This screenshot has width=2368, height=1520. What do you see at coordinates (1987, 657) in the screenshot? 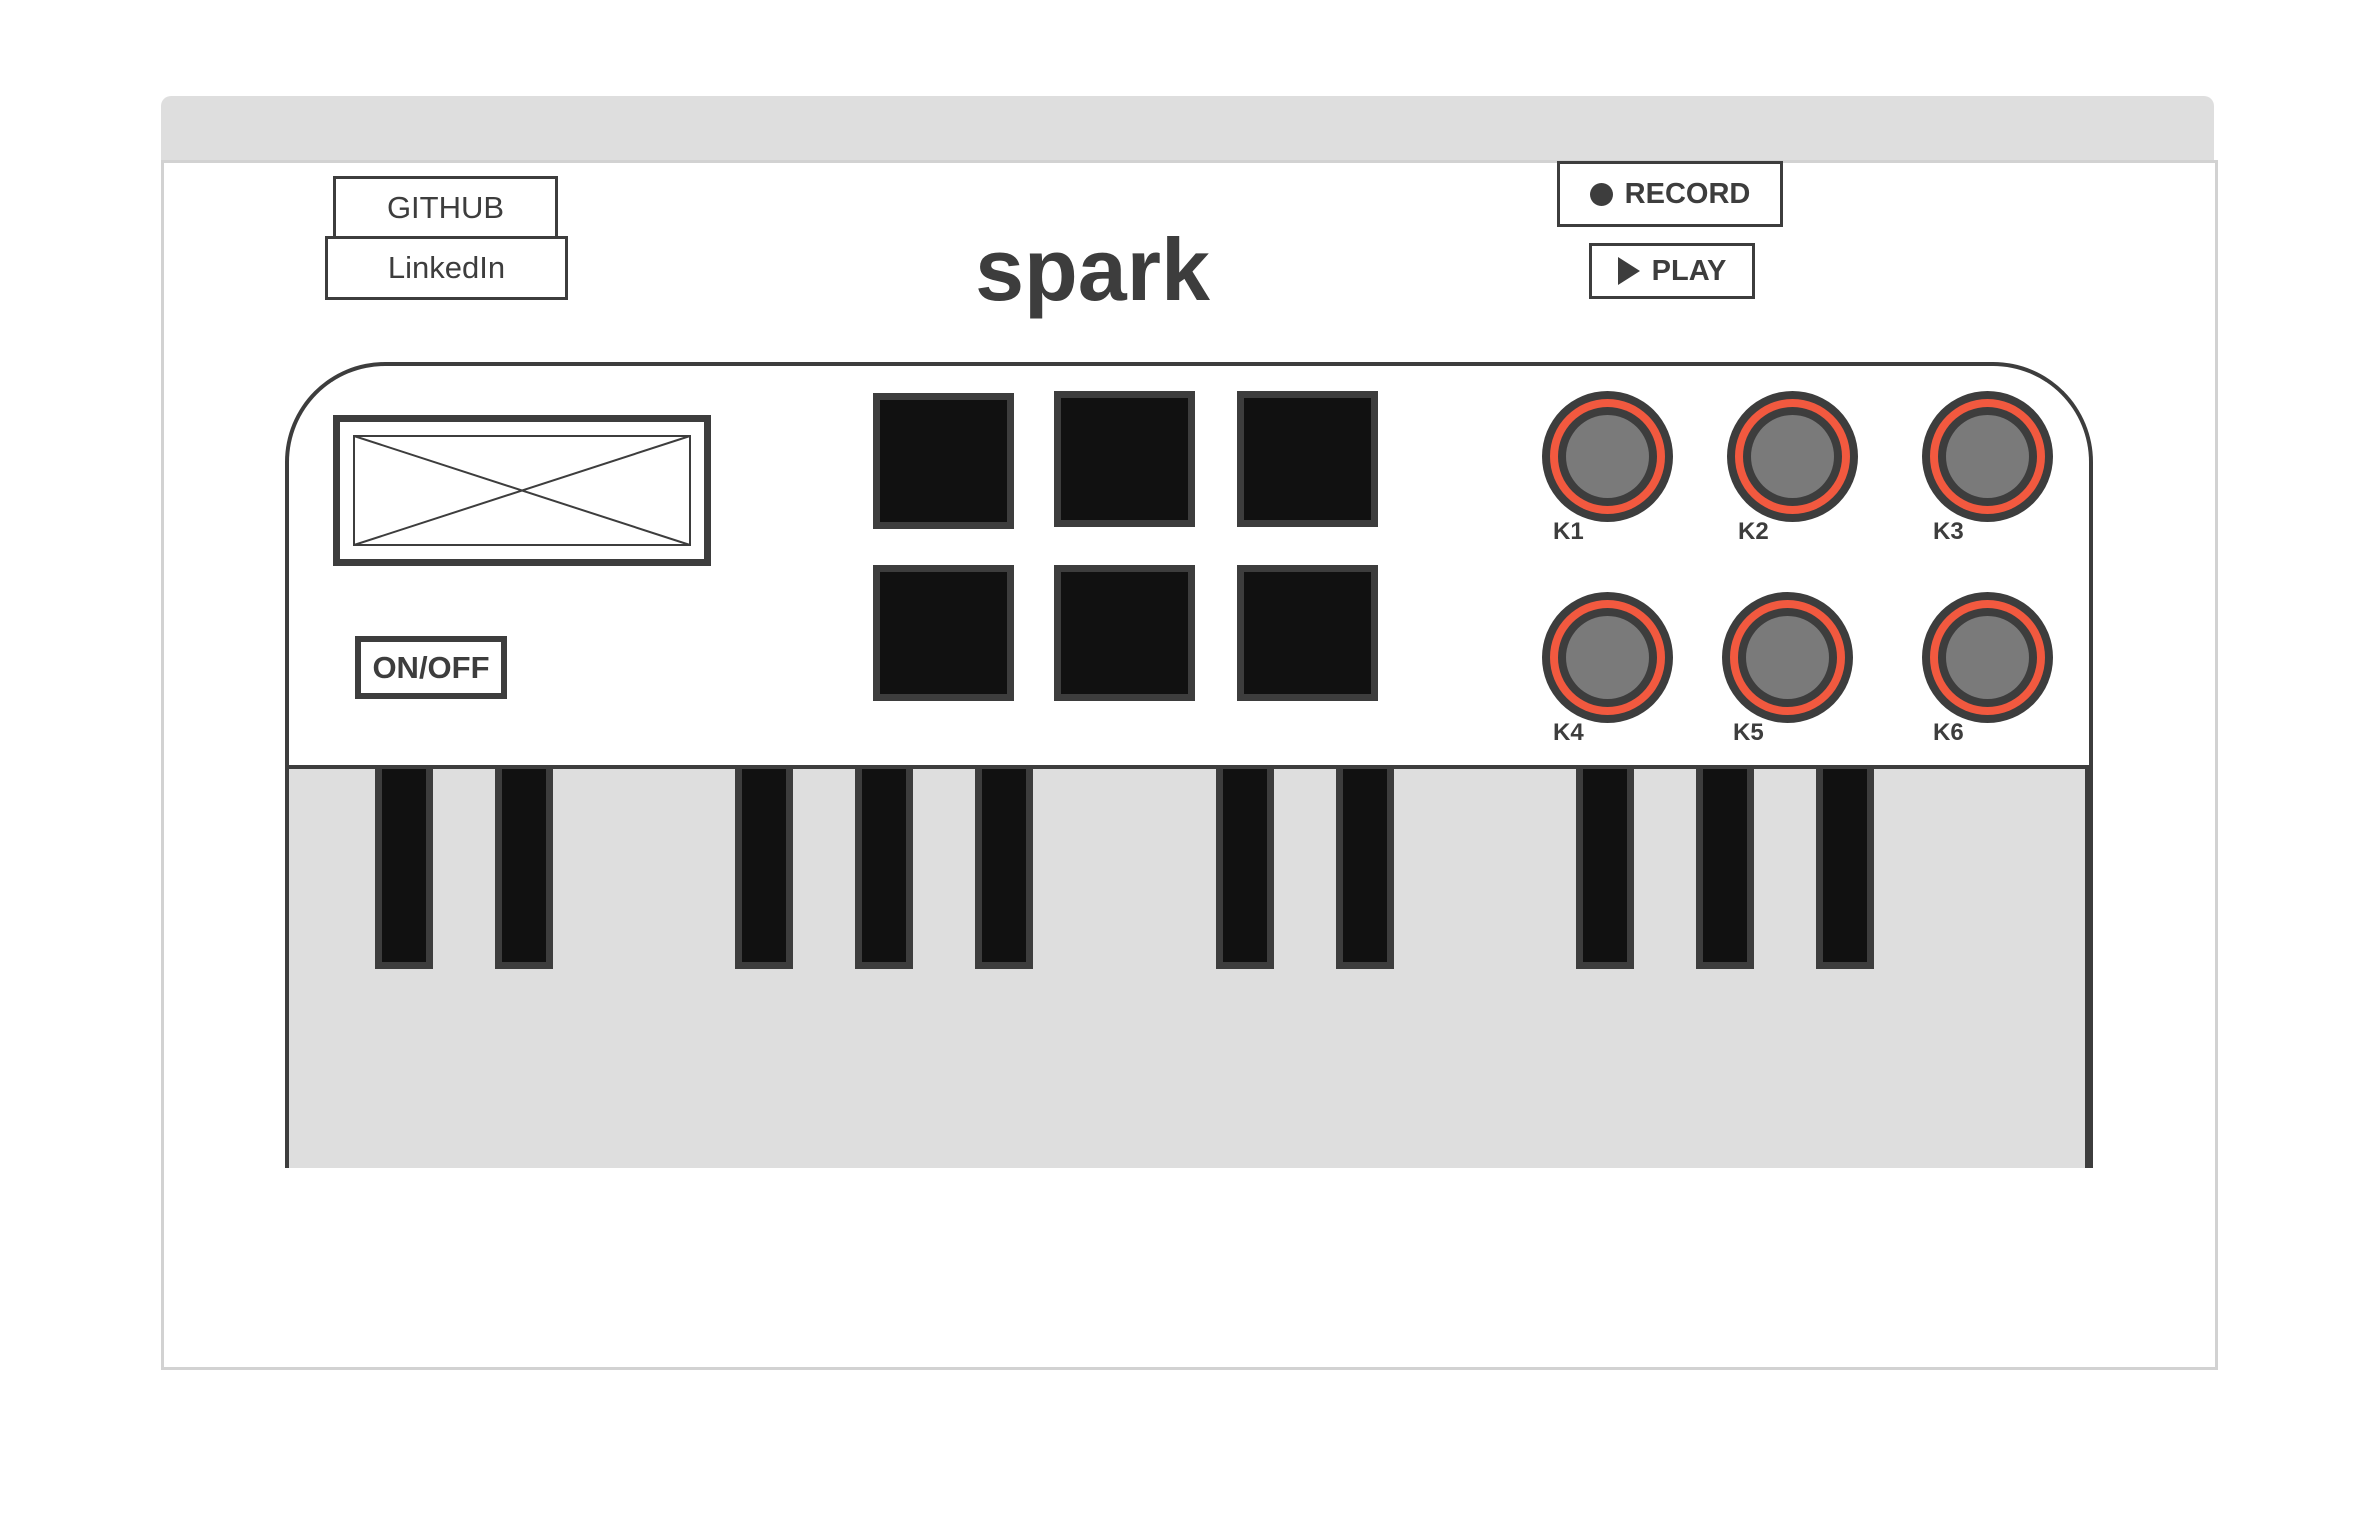
I see `knob-k6` at bounding box center [1987, 657].